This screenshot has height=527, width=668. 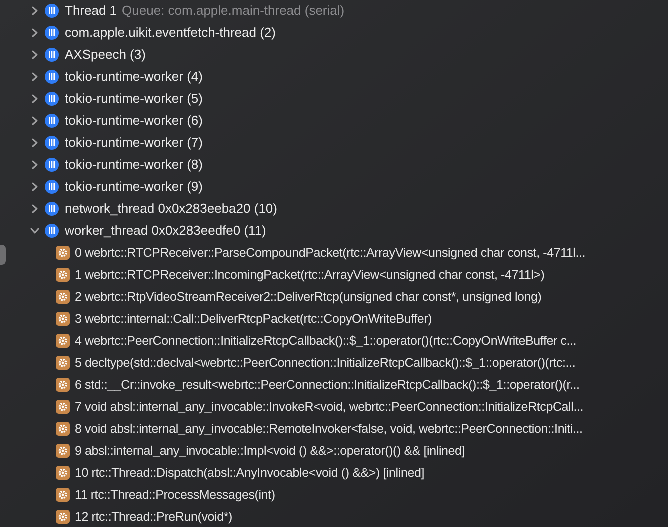 What do you see at coordinates (91, 11) in the screenshot?
I see `thread-name: Thread 1` at bounding box center [91, 11].